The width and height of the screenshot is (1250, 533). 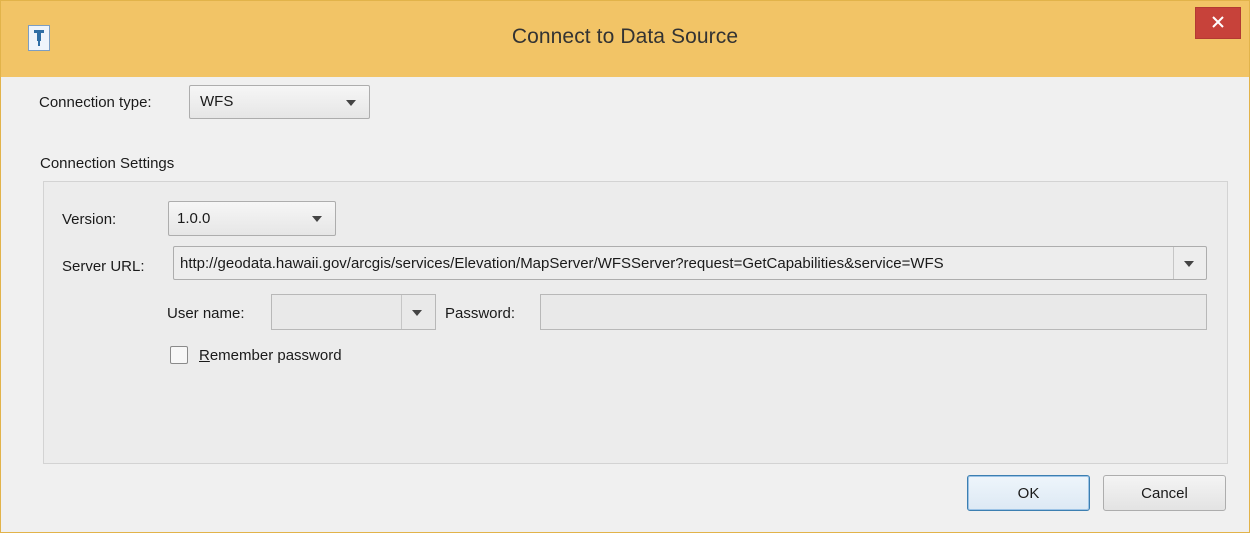 I want to click on dialog-title: Connect to Data Source, so click(x=625, y=36).